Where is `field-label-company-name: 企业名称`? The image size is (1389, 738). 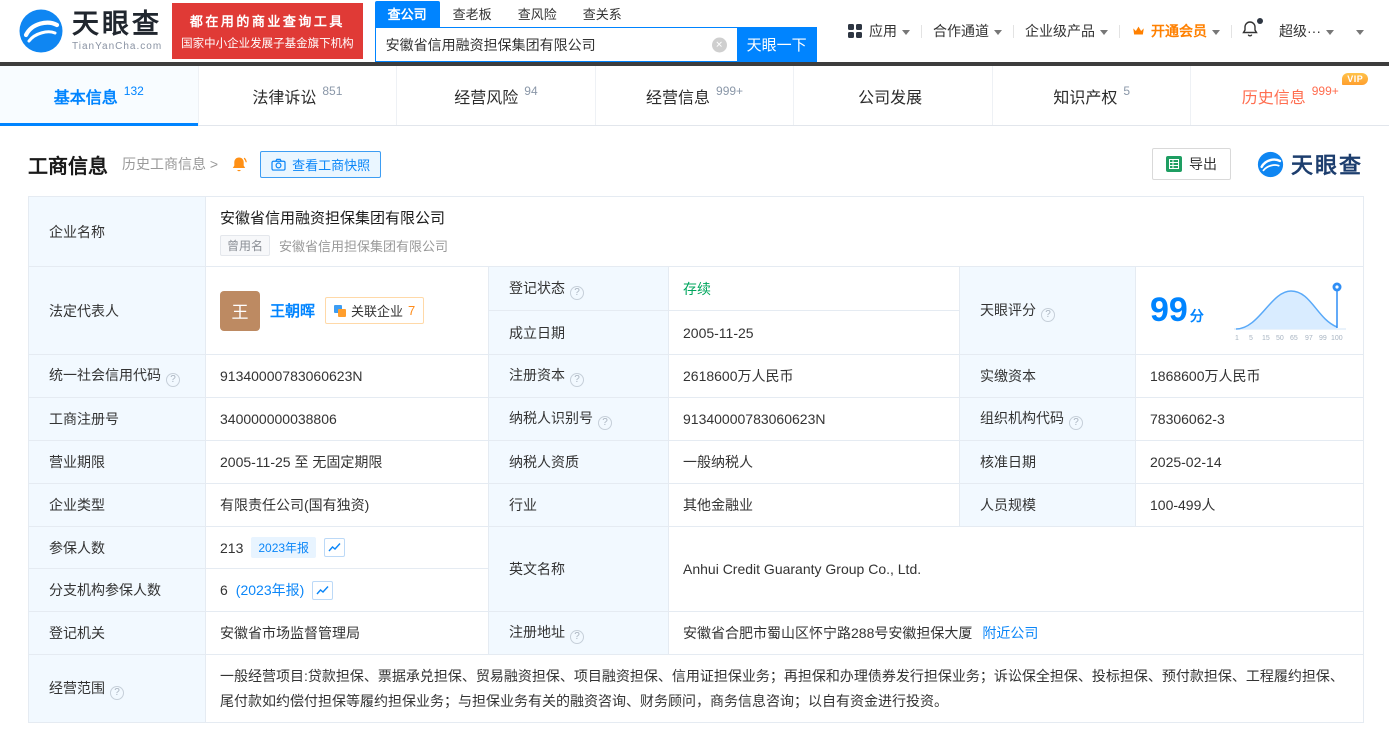 field-label-company-name: 企业名称 is located at coordinates (117, 231).